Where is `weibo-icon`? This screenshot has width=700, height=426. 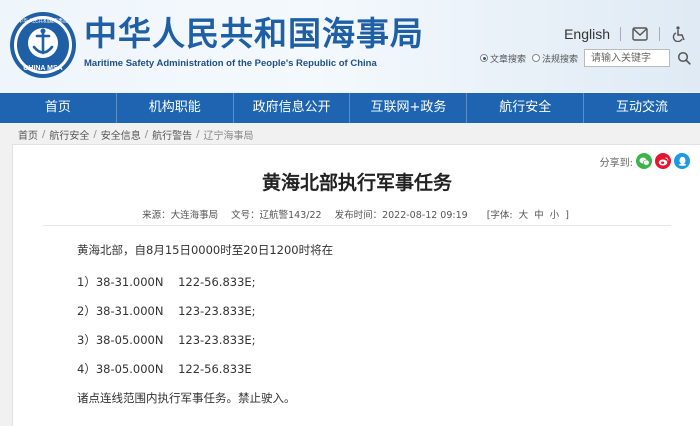
weibo-icon is located at coordinates (663, 161).